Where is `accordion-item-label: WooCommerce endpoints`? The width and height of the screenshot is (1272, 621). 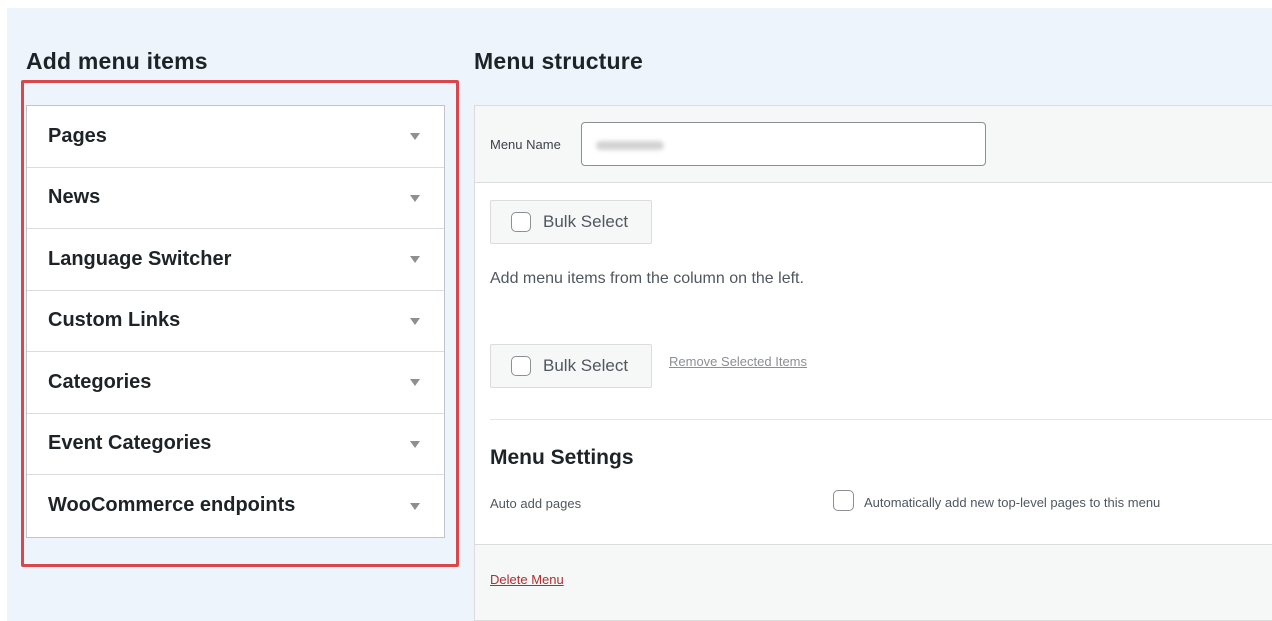 accordion-item-label: WooCommerce endpoints is located at coordinates (172, 505).